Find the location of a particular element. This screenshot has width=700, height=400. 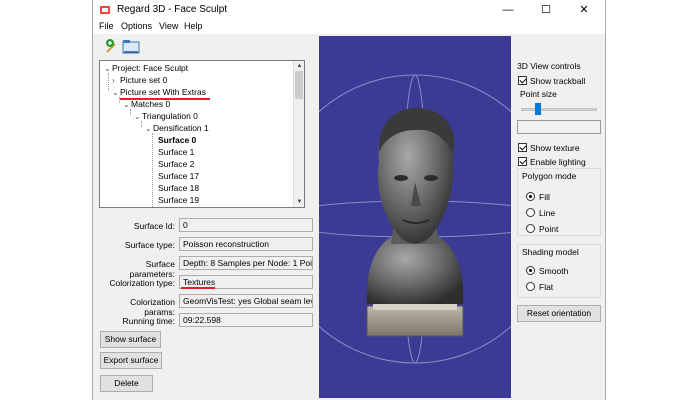

menu-file: File is located at coordinates (106, 26).